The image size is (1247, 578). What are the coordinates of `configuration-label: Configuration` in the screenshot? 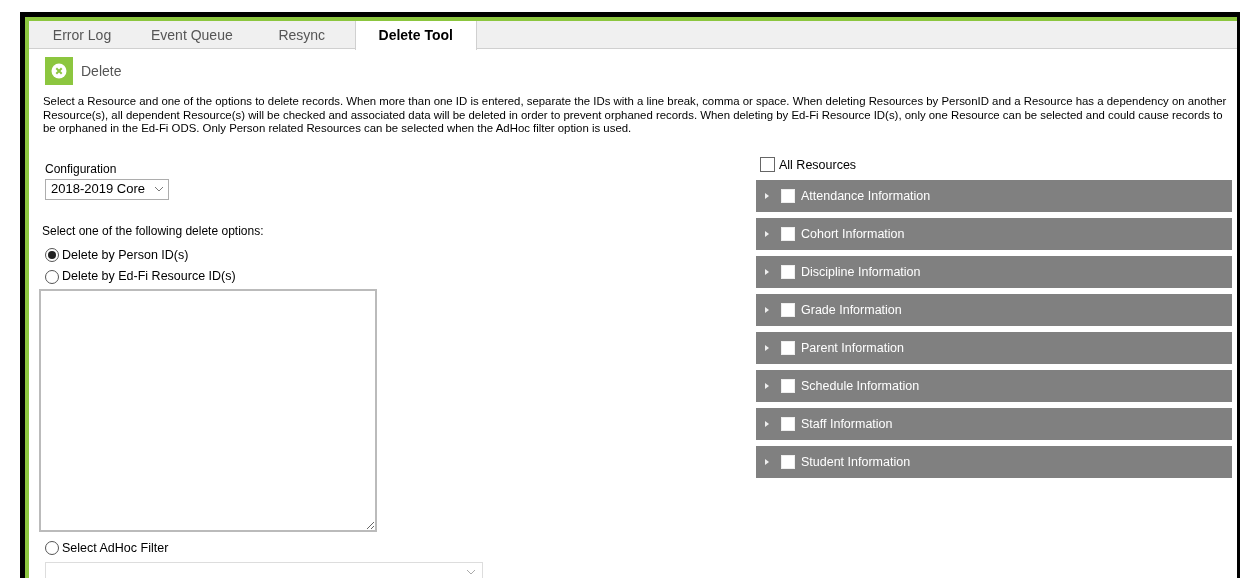 It's located at (81, 169).